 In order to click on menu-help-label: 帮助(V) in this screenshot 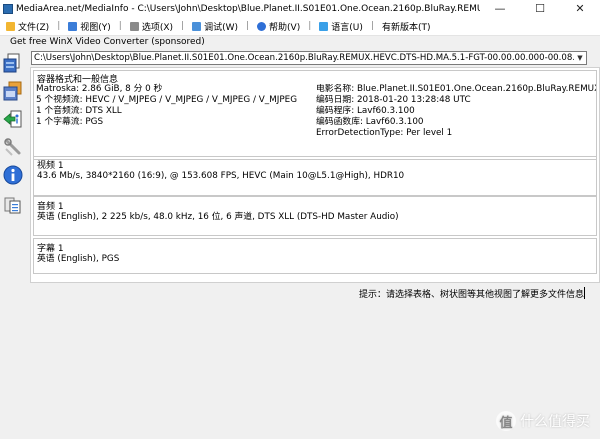, I will do `click(285, 27)`.